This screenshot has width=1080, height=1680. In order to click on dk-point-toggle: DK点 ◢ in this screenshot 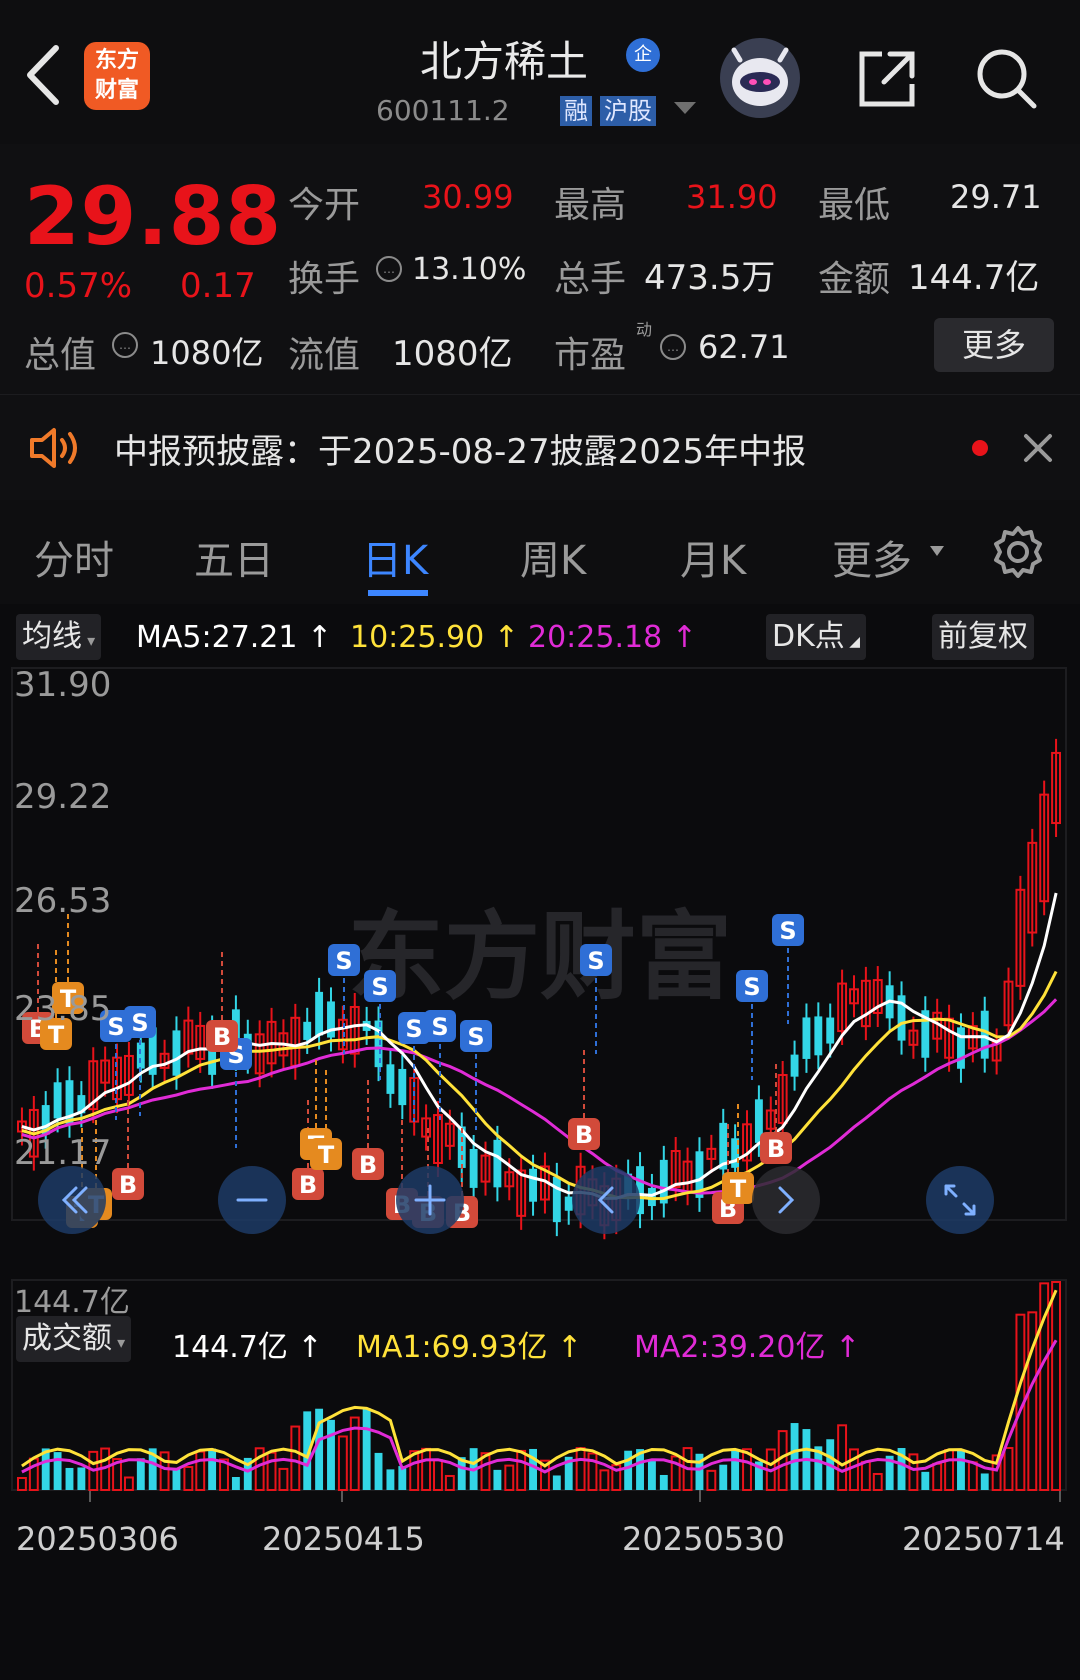, I will do `click(816, 637)`.